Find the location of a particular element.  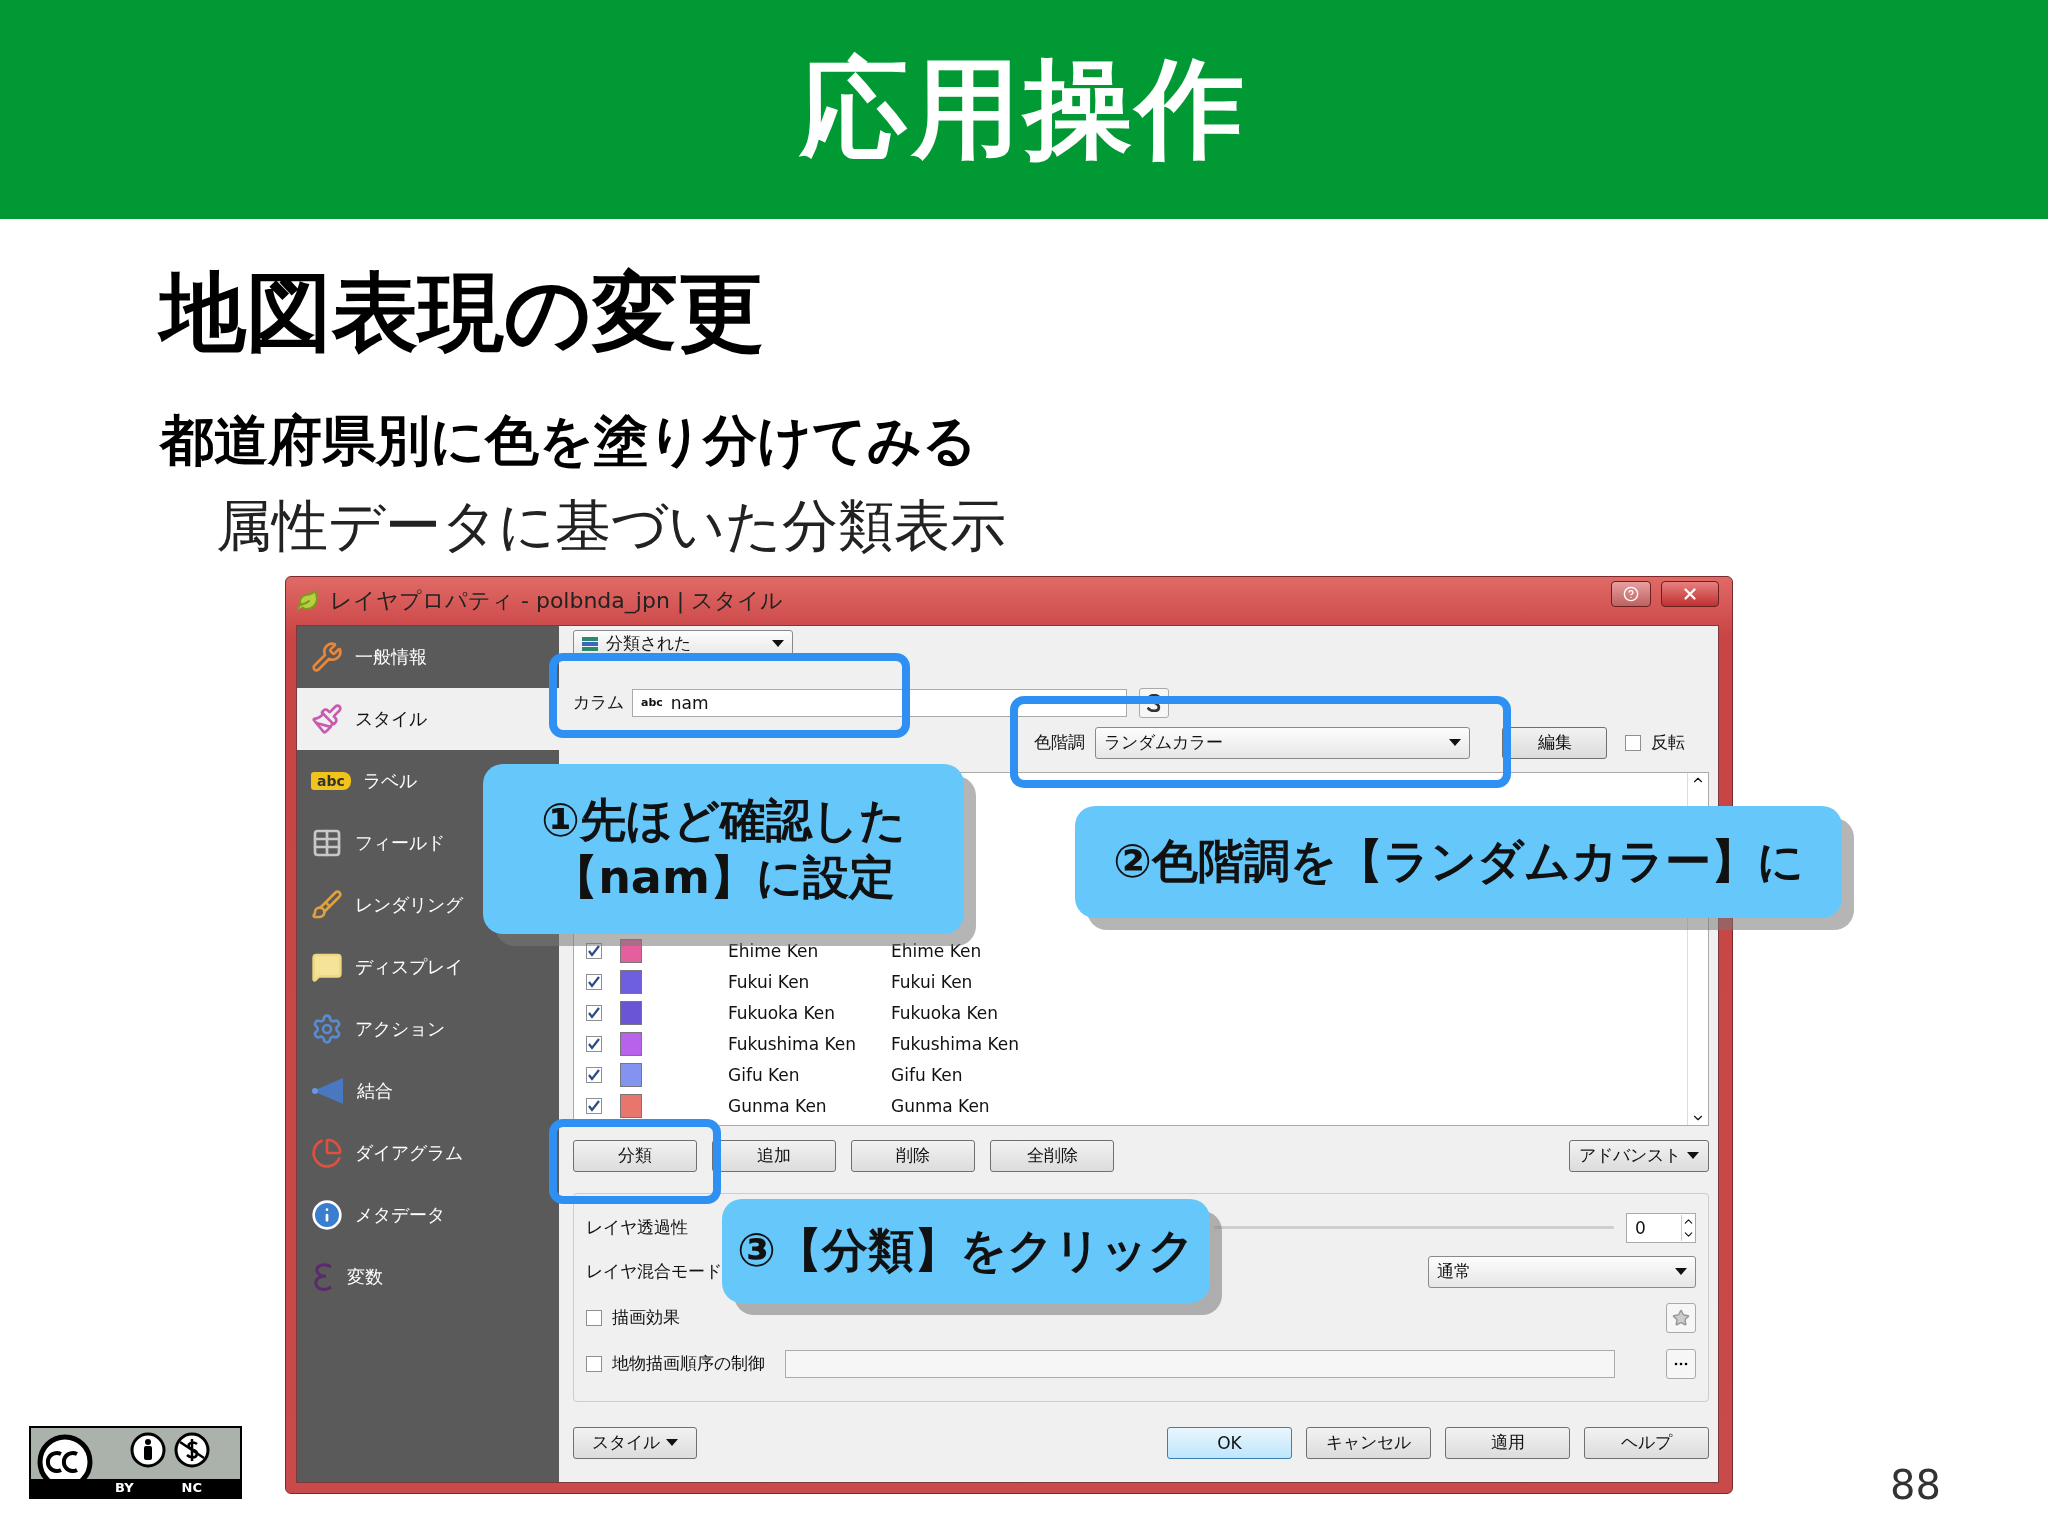

column-value: nam is located at coordinates (689, 702).